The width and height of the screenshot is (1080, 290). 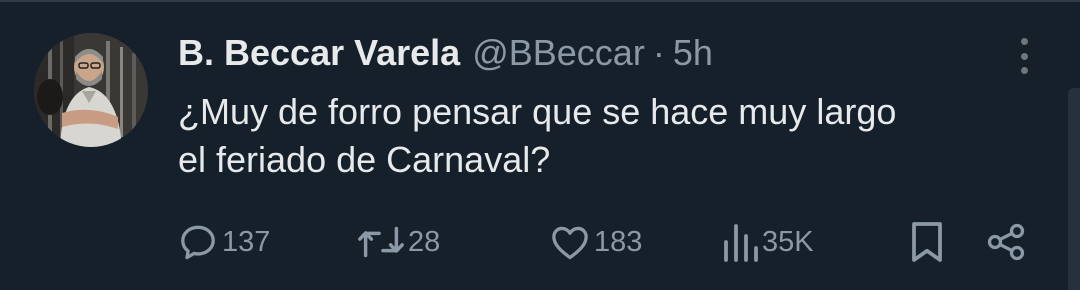 I want to click on reply-button: 137, so click(x=223, y=242).